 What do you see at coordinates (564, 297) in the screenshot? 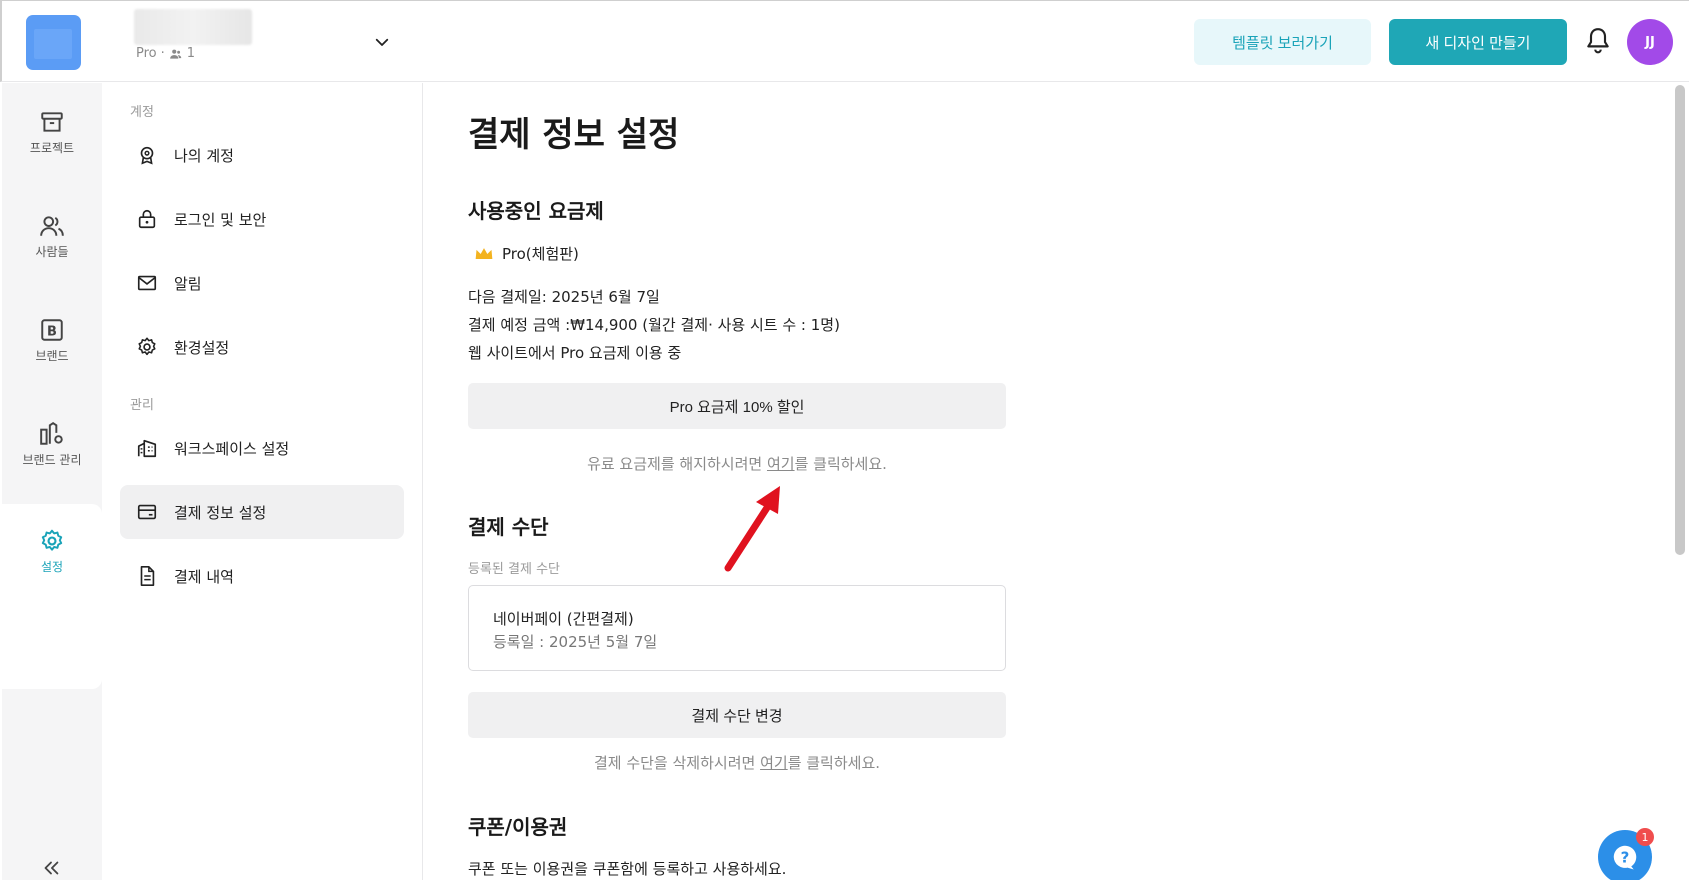
I see `next-payment-date: 다음 결제일: 2025년 6월 7일` at bounding box center [564, 297].